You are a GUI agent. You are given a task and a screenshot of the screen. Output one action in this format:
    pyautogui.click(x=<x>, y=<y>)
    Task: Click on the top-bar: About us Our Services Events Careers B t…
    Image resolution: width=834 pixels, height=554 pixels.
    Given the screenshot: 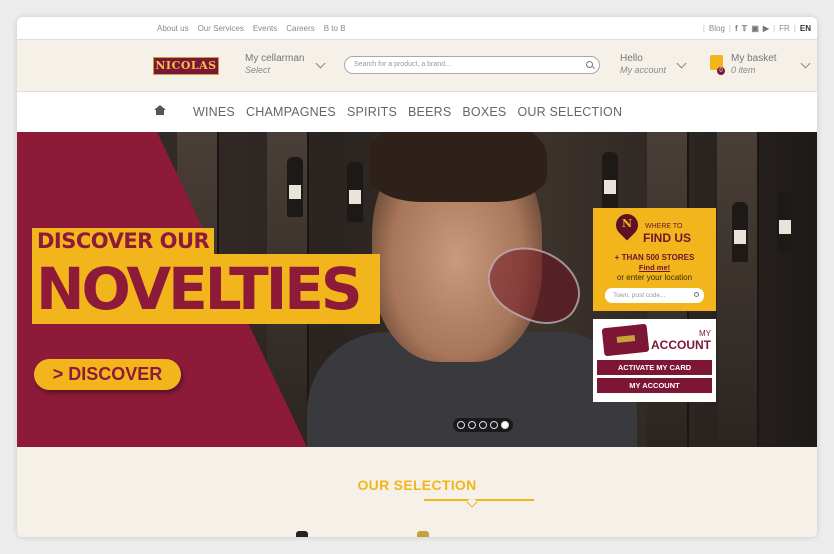 What is the action you would take?
    pyautogui.click(x=417, y=28)
    